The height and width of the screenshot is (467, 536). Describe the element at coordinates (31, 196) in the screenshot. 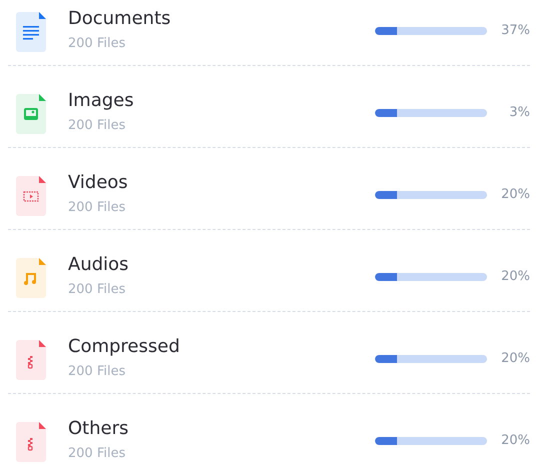

I see `videos-file-icon` at that location.